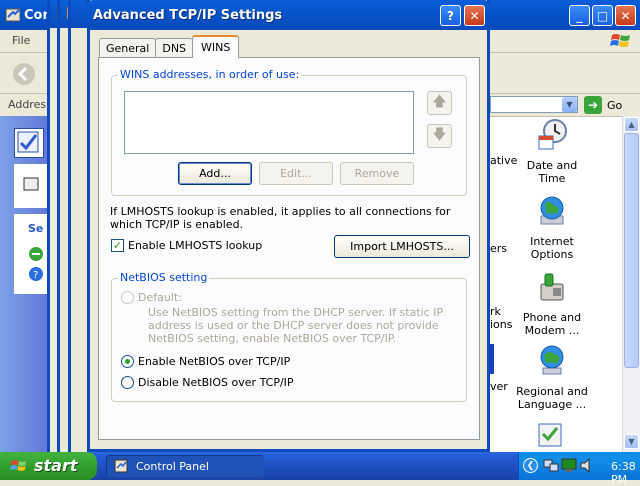 The width and height of the screenshot is (640, 486). Describe the element at coordinates (31, 186) in the screenshot. I see `switch-view-panel` at that location.